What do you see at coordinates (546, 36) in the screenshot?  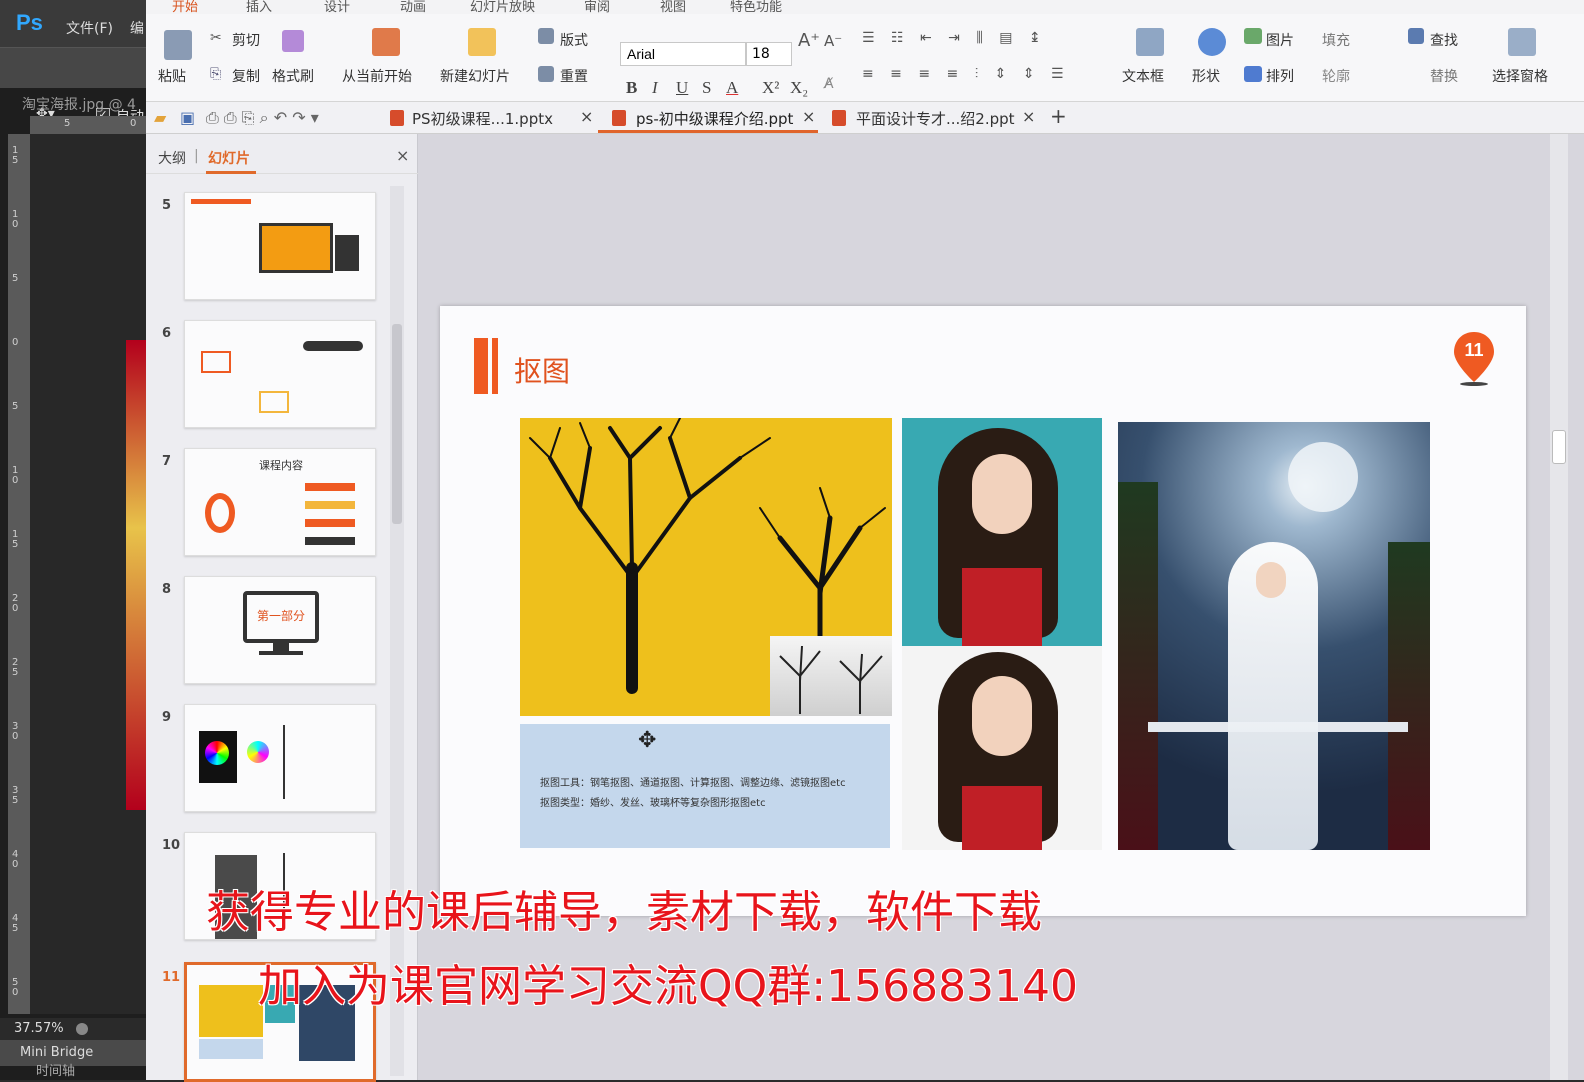 I see `layout-icon` at bounding box center [546, 36].